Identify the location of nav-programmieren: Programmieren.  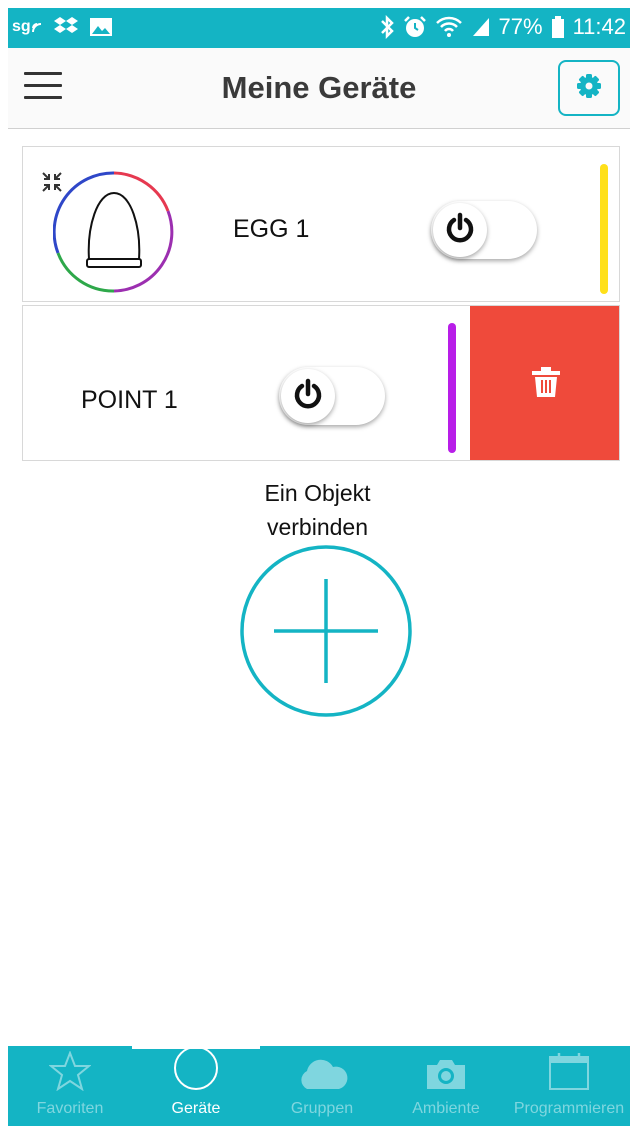
(569, 1086).